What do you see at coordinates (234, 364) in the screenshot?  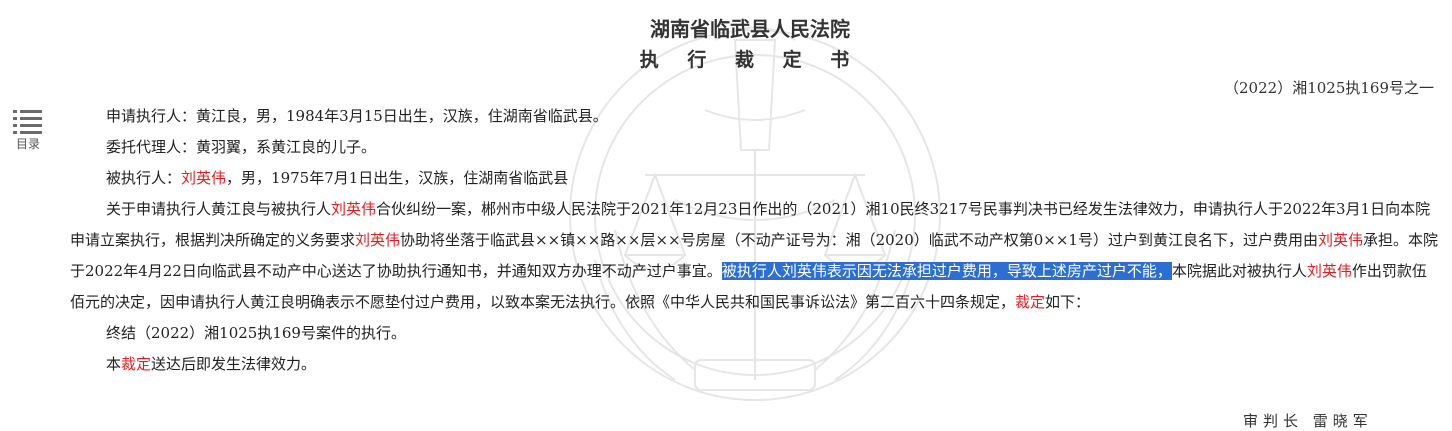 I see `effect-text: 送达后即发生法律效力。` at bounding box center [234, 364].